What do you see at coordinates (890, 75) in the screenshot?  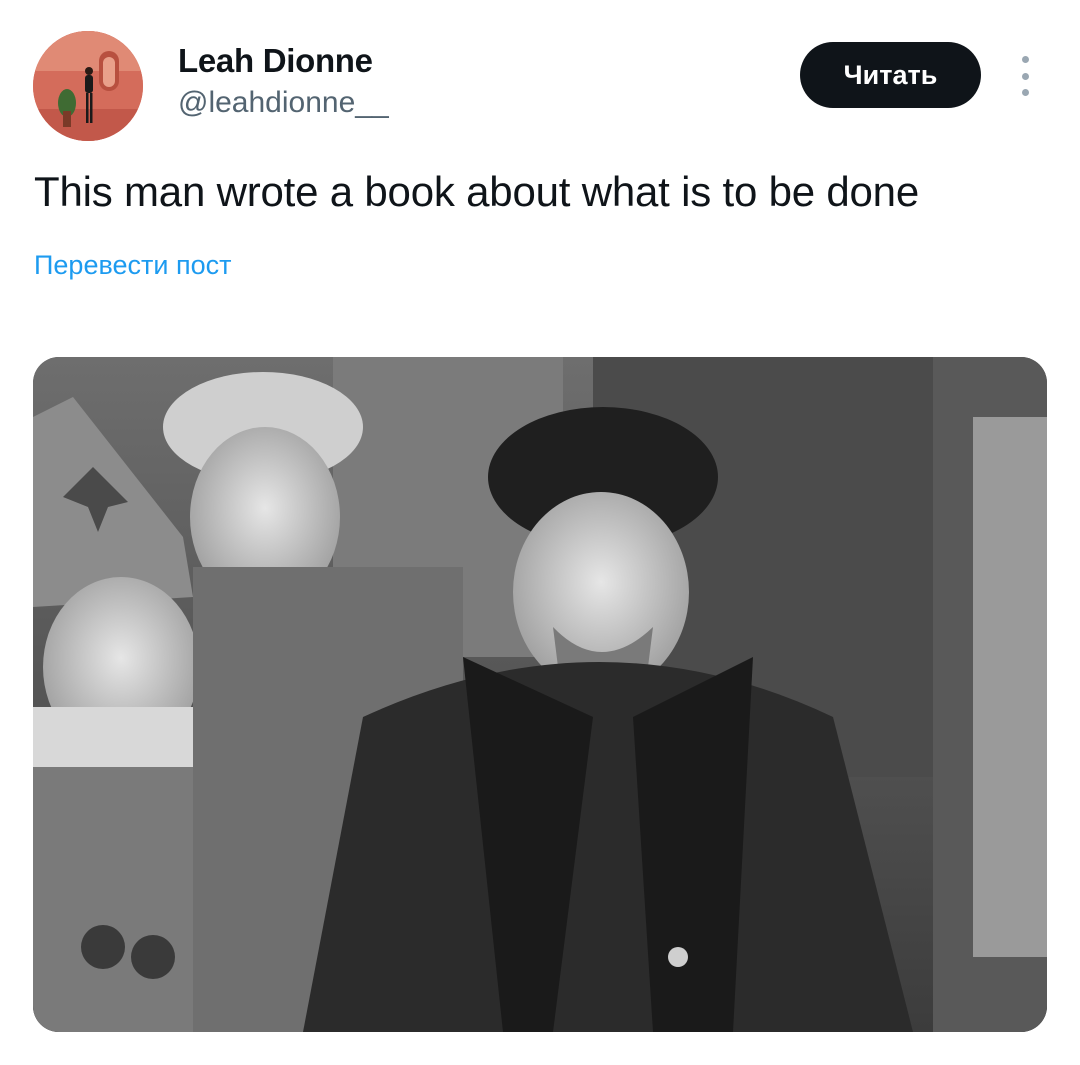 I see `follow-button: Читать` at bounding box center [890, 75].